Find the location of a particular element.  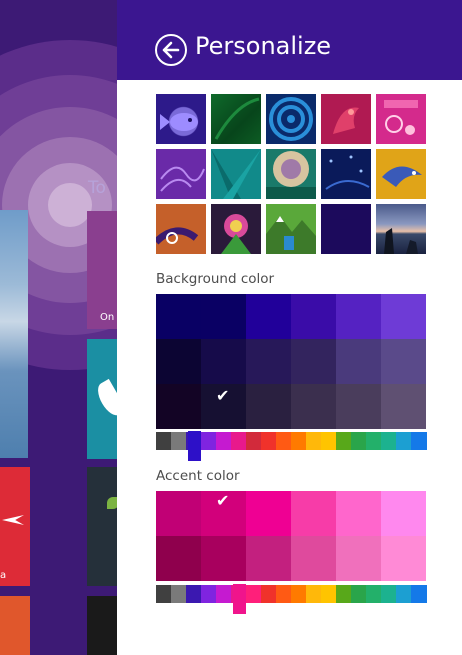

rays-icon is located at coordinates (236, 174).